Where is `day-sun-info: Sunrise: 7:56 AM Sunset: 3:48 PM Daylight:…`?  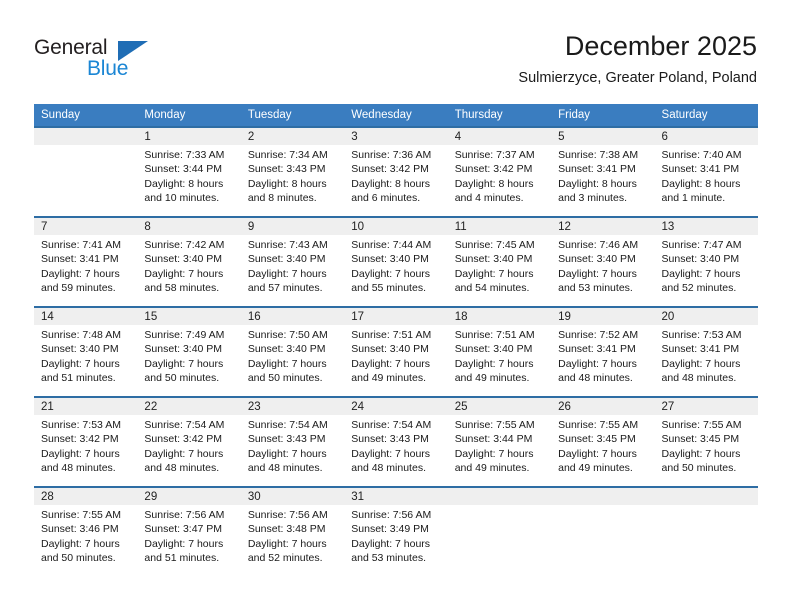
day-sun-info: Sunrise: 7:56 AM Sunset: 3:48 PM Daylight:… is located at coordinates (292, 535).